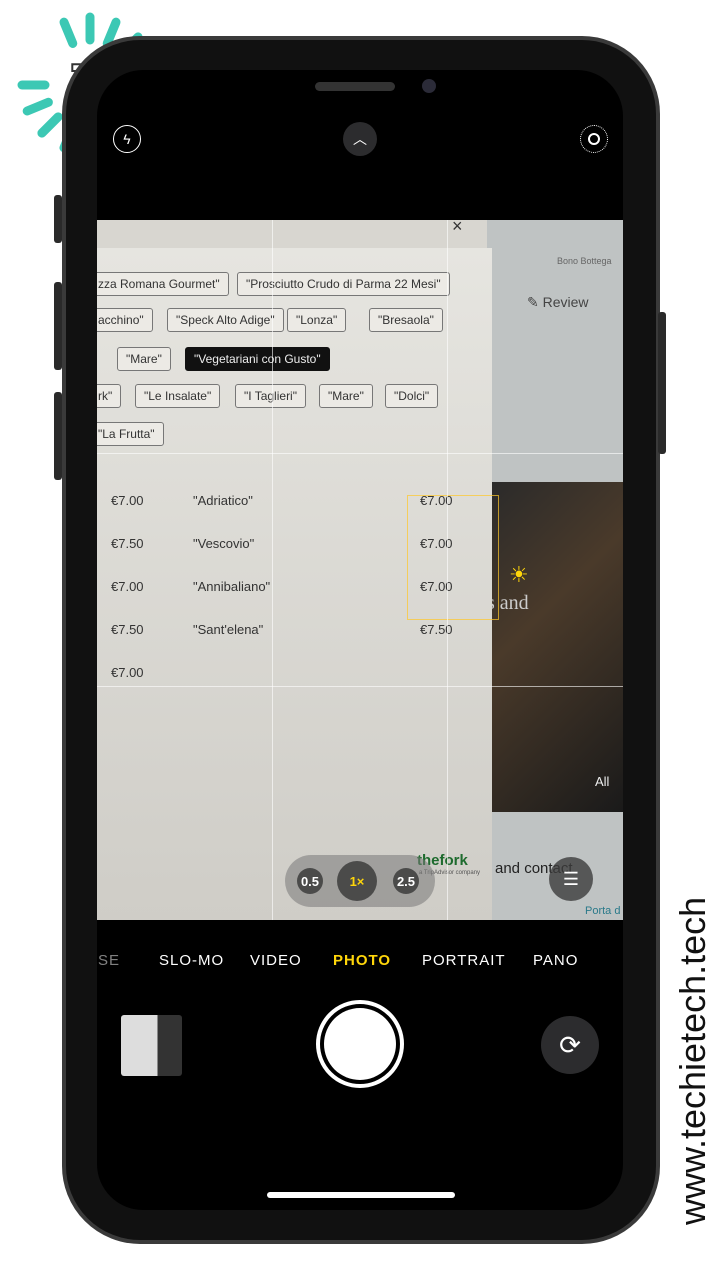  What do you see at coordinates (457, 228) in the screenshot?
I see `close-mark: ×` at bounding box center [457, 228].